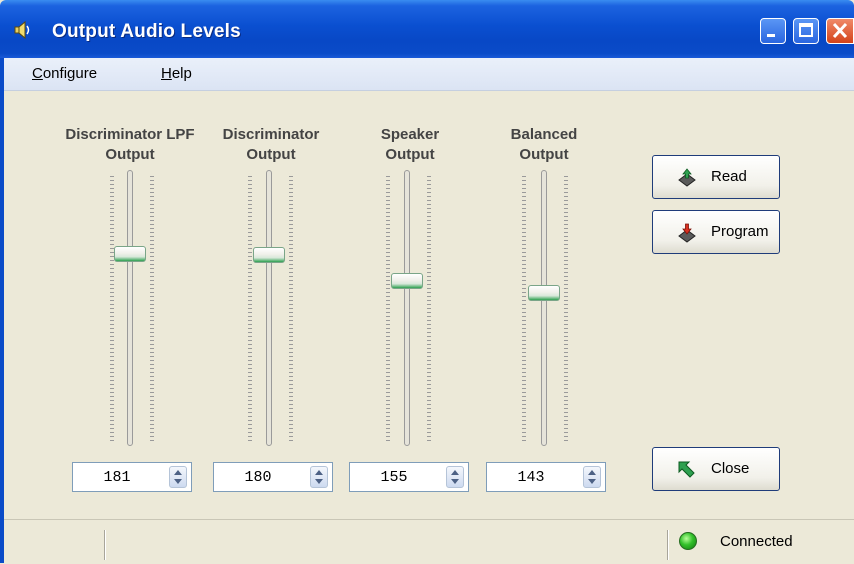  What do you see at coordinates (730, 468) in the screenshot?
I see `close-button-label: Close` at bounding box center [730, 468].